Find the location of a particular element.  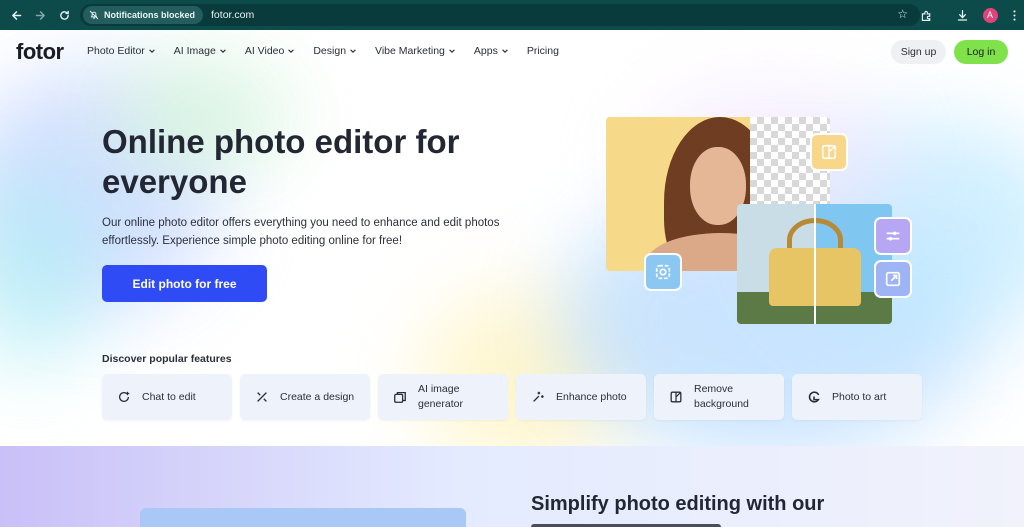

layers-tool-tile is located at coordinates (829, 152).